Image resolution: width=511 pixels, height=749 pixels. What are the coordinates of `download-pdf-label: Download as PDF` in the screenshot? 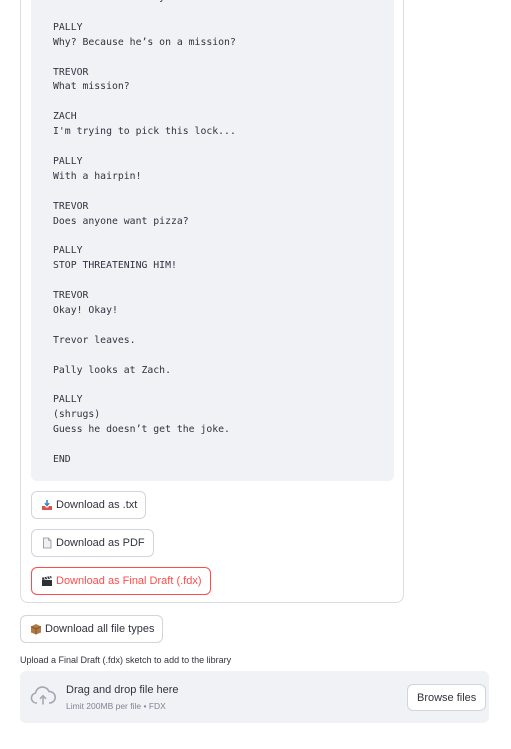 It's located at (100, 543).